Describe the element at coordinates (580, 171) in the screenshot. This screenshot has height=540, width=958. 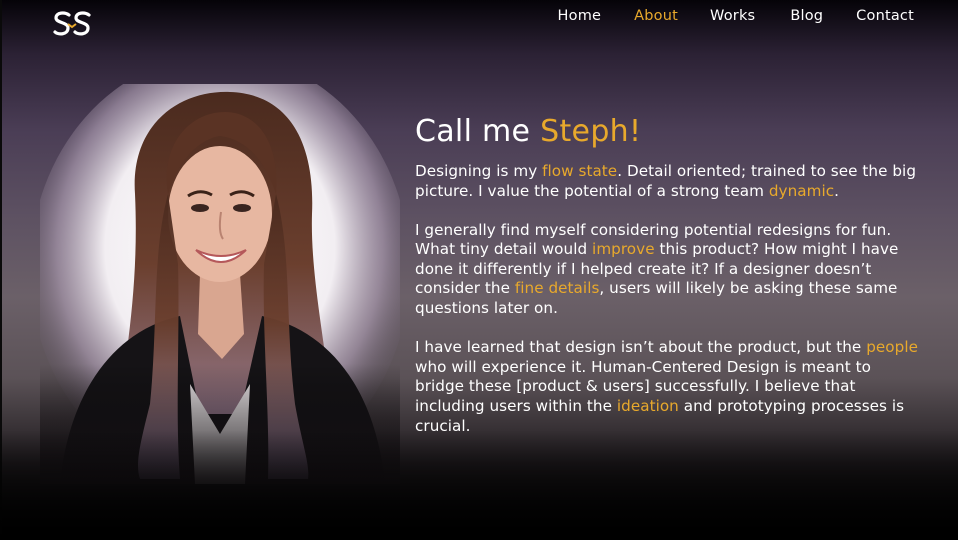
I see `p1-highlight-flow-state: flow state` at that location.